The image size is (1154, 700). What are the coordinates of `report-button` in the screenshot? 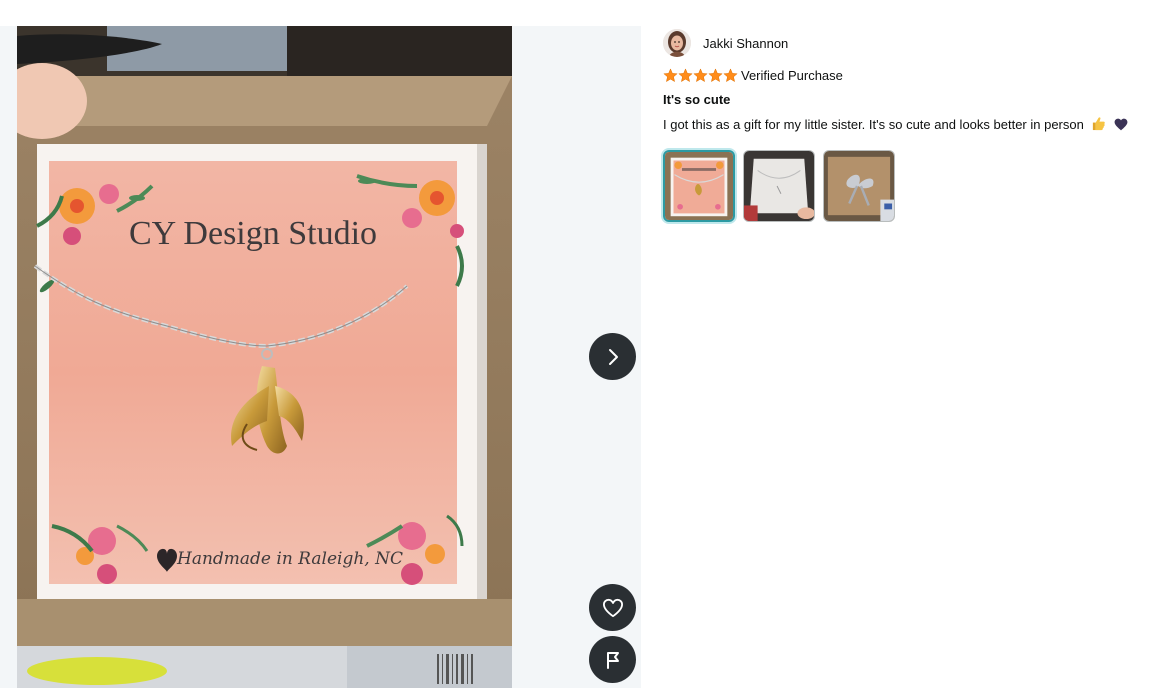 It's located at (612, 659).